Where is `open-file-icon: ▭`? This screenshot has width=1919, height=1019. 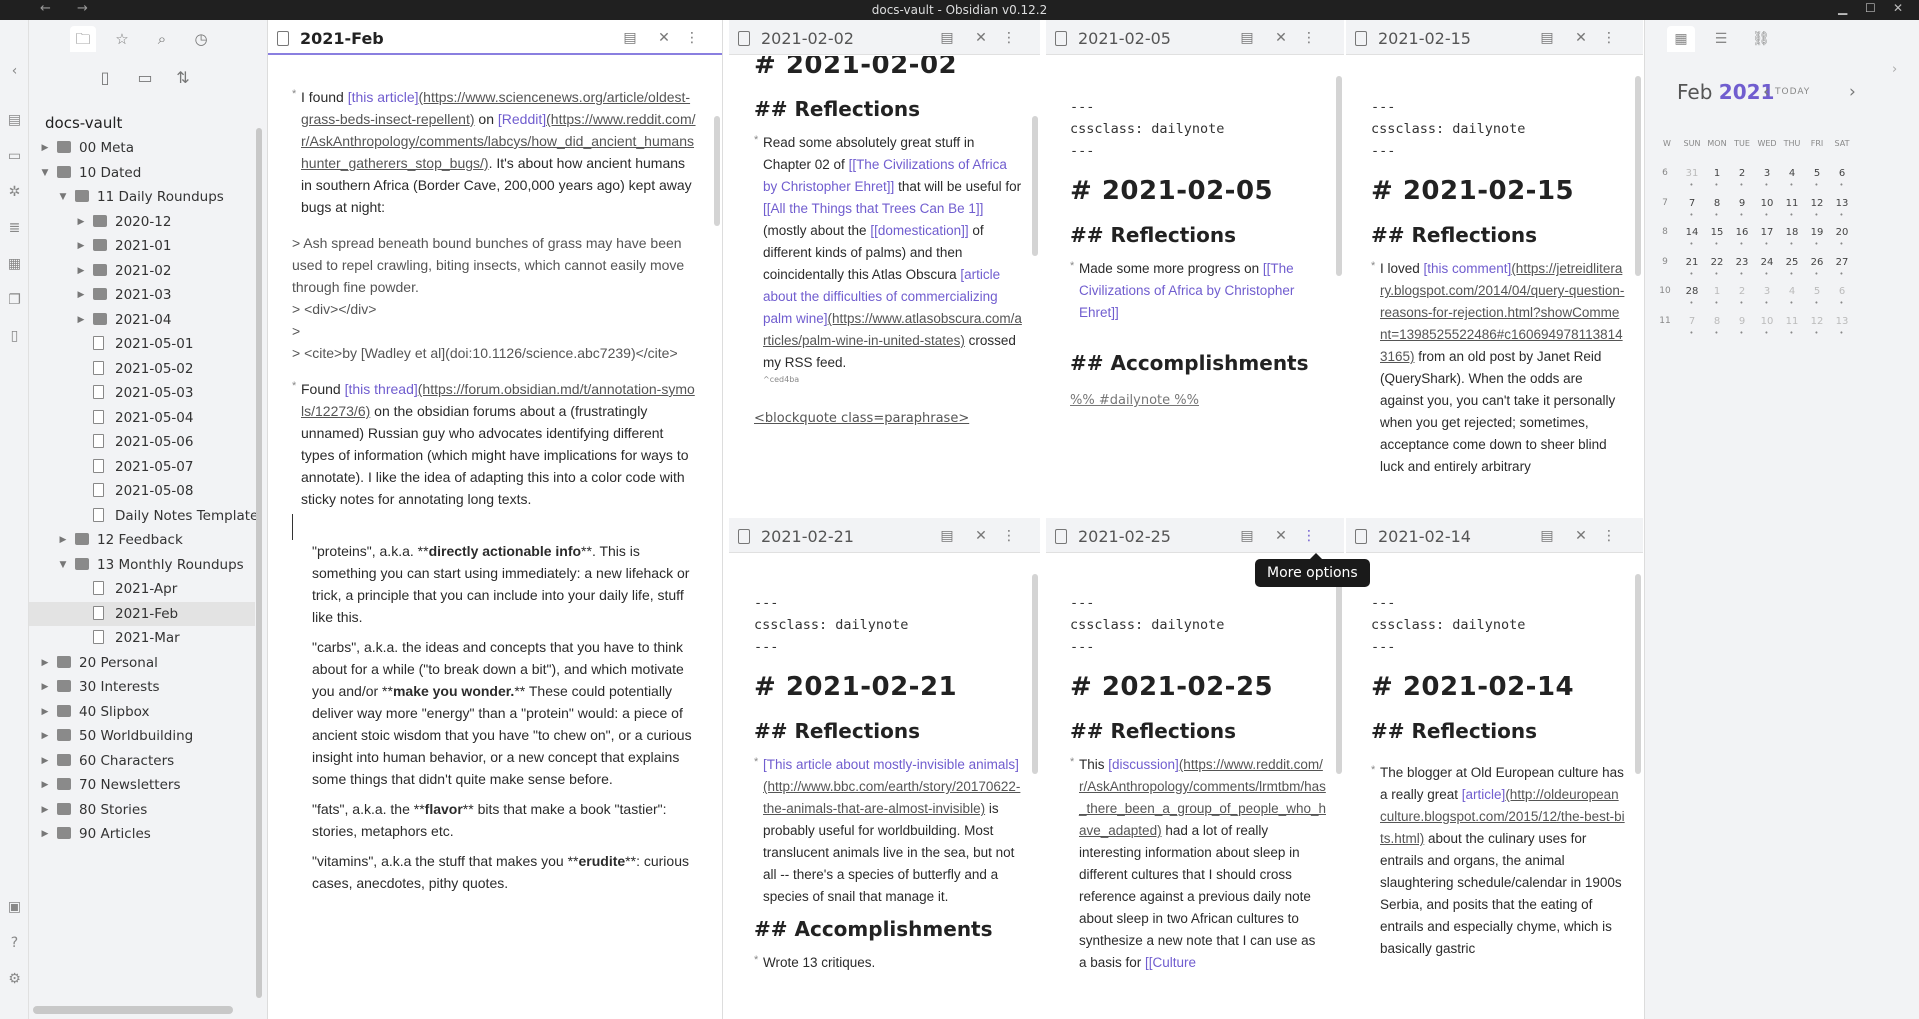 open-file-icon: ▭ is located at coordinates (14, 156).